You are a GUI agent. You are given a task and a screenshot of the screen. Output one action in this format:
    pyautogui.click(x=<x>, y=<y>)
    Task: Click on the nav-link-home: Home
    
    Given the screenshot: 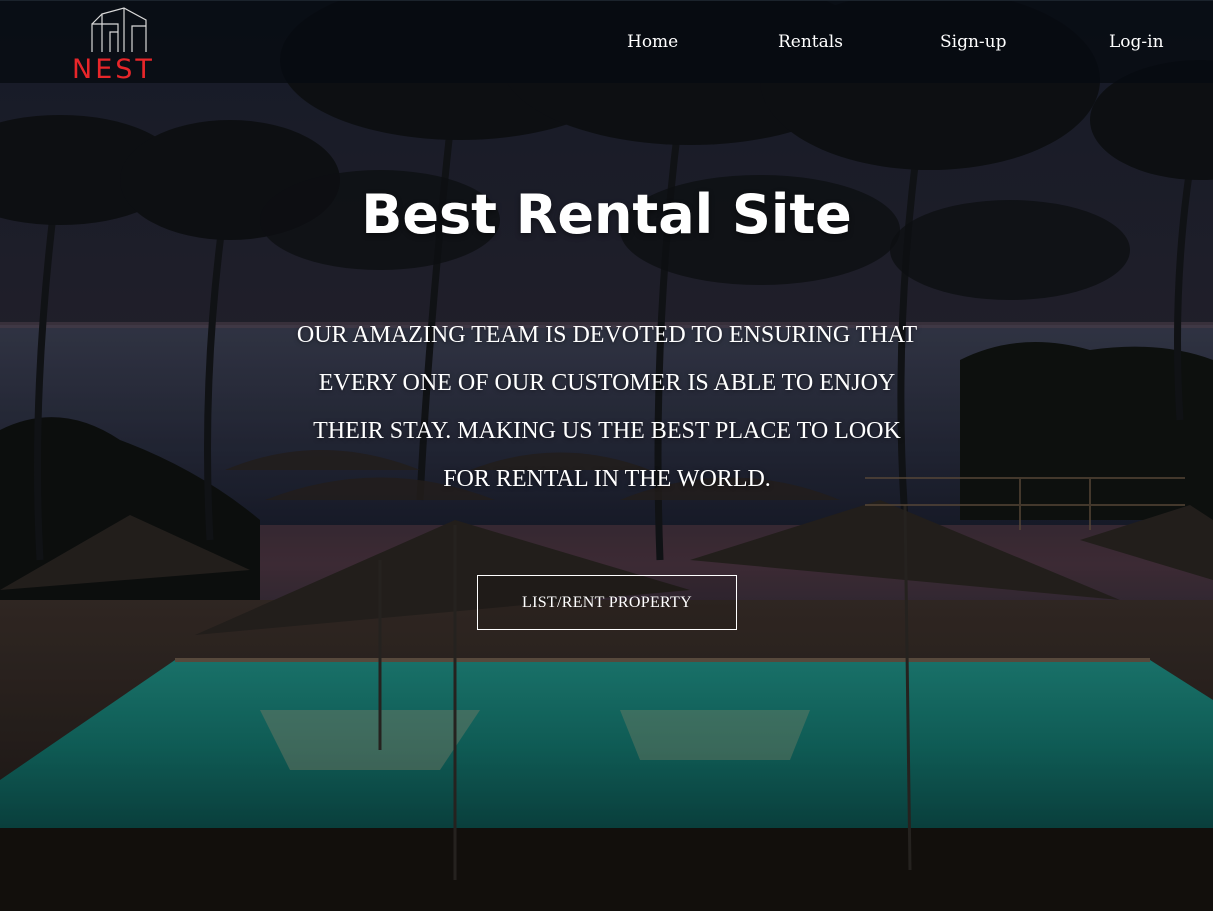 What is the action you would take?
    pyautogui.click(x=652, y=42)
    